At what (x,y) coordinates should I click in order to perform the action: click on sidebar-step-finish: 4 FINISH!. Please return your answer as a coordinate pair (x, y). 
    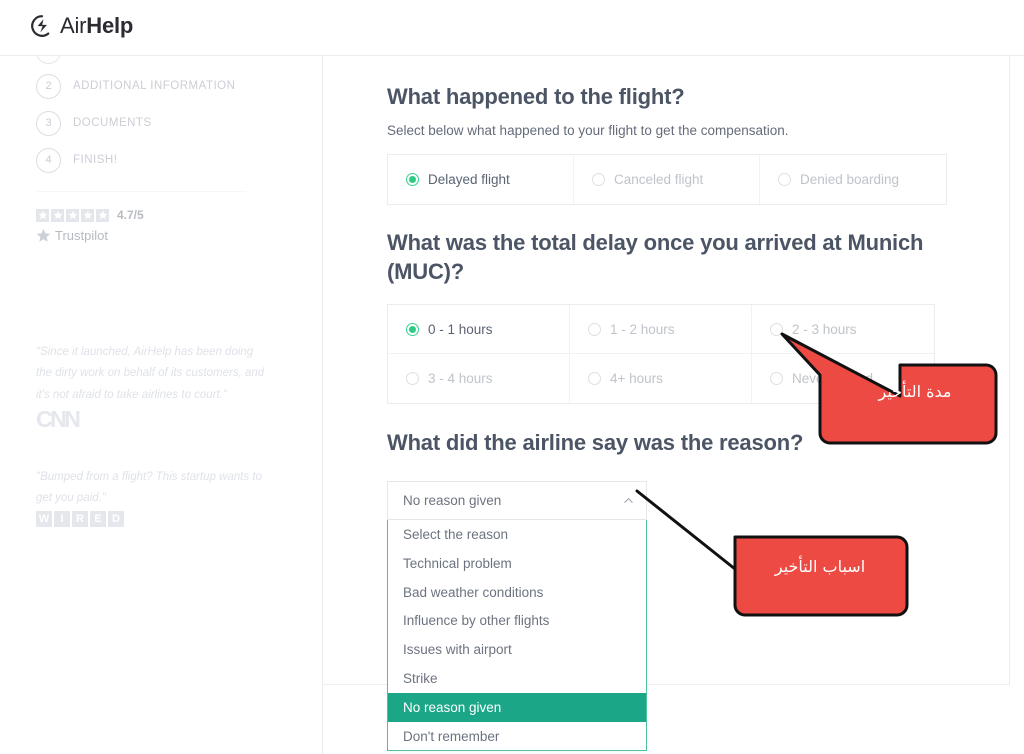
    Looking at the image, I should click on (76, 160).